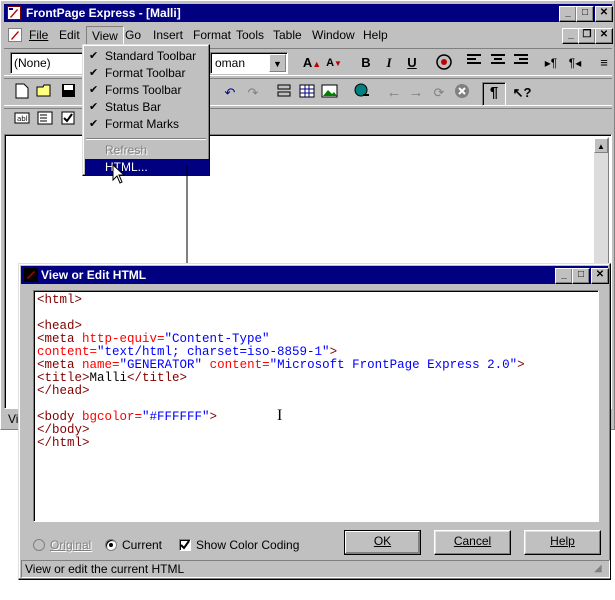 This screenshot has height=600, width=615. Describe the element at coordinates (145, 150) in the screenshot. I see `menu-refresh: Refresh` at that location.